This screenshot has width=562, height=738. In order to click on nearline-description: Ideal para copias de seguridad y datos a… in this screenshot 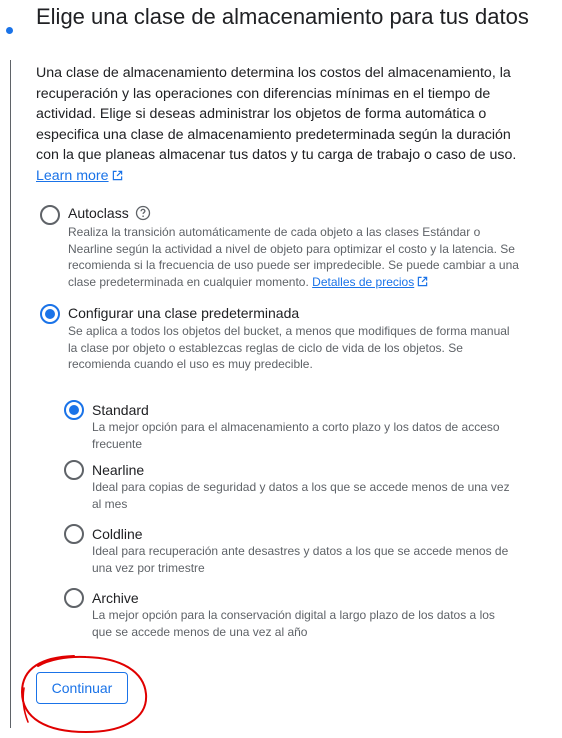, I will do `click(301, 495)`.